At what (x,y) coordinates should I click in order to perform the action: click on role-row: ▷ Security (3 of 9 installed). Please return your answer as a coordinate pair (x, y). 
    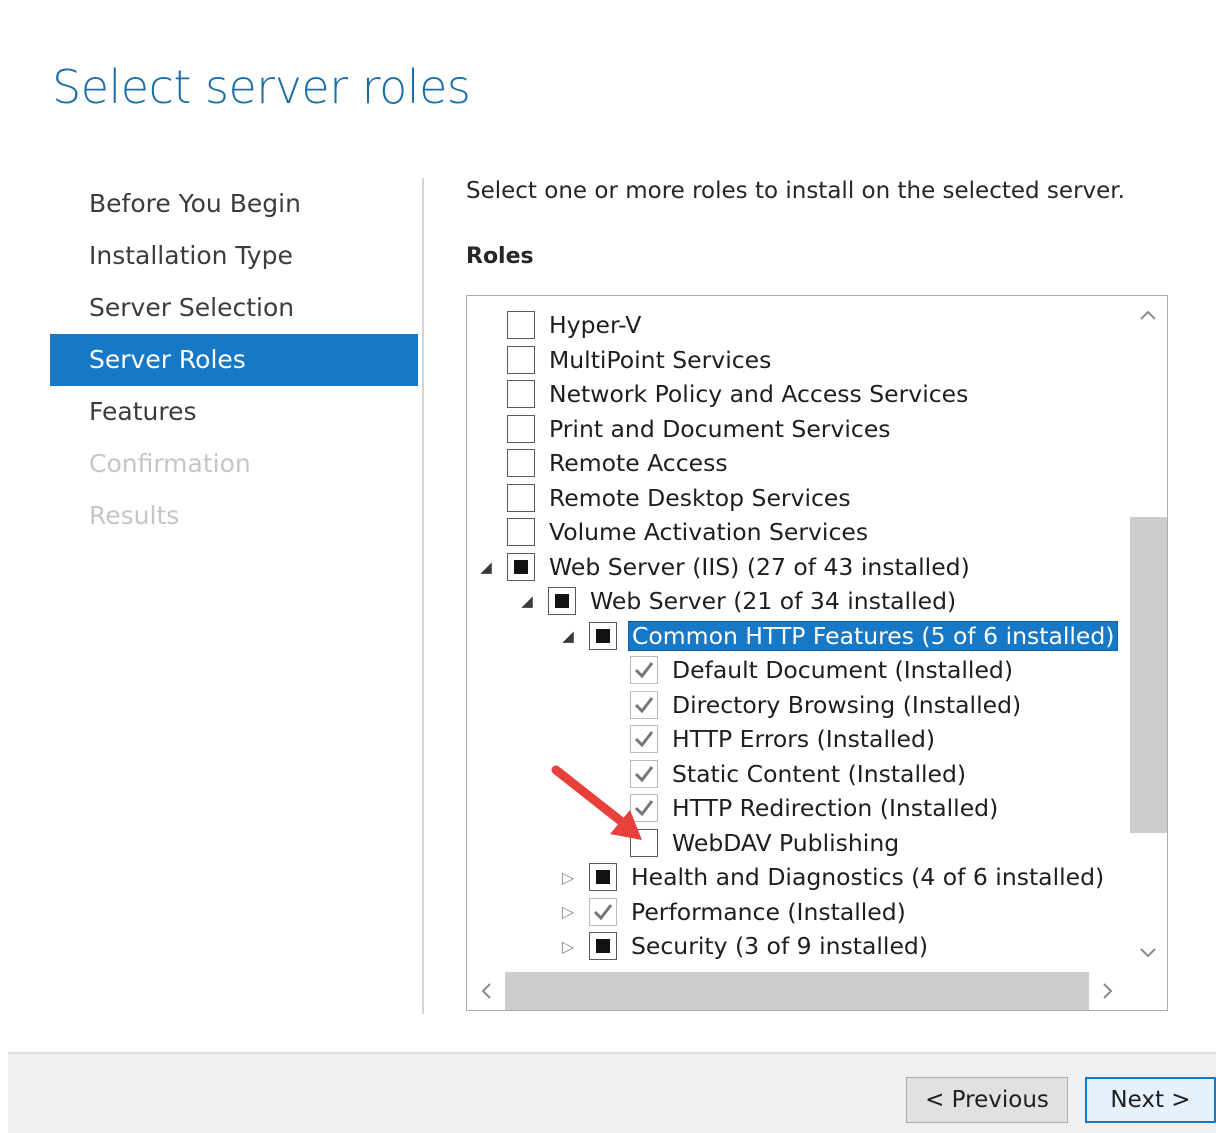
    Looking at the image, I should click on (742, 946).